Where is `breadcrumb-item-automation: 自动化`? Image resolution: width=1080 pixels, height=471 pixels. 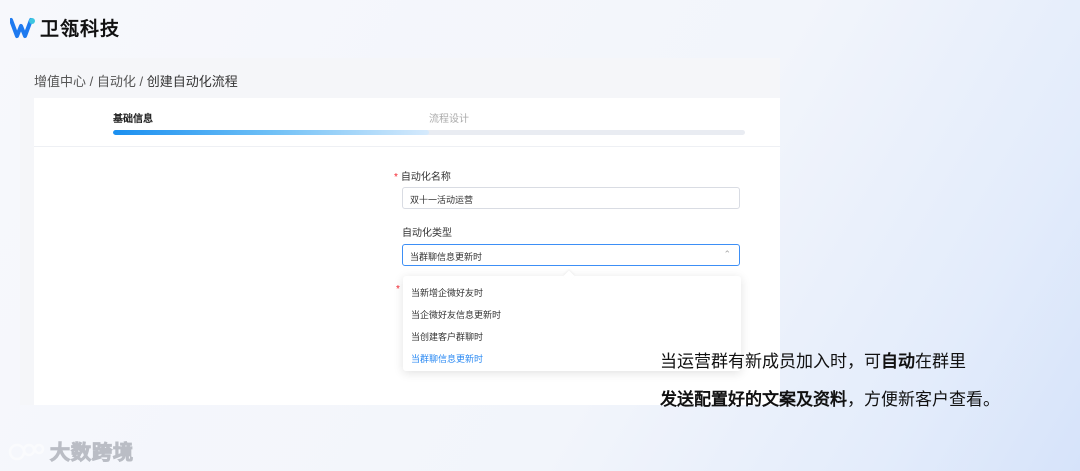 breadcrumb-item-automation: 自动化 is located at coordinates (116, 81).